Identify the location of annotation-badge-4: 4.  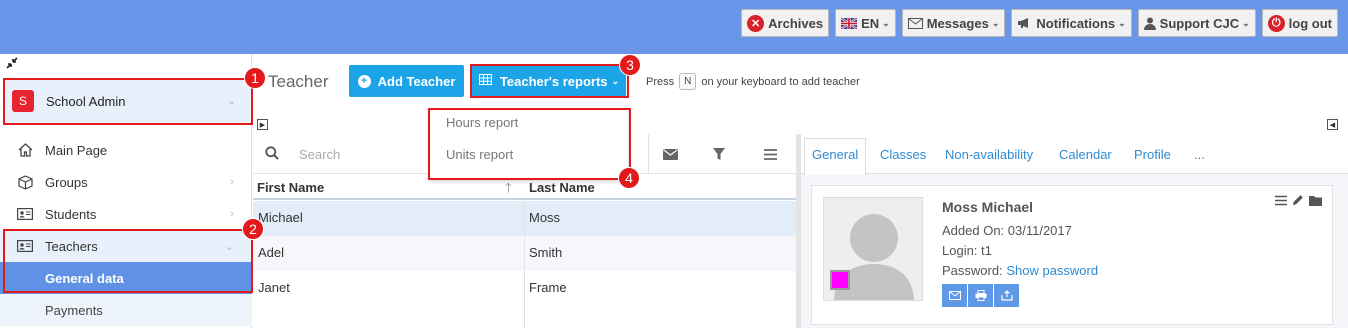
(629, 178).